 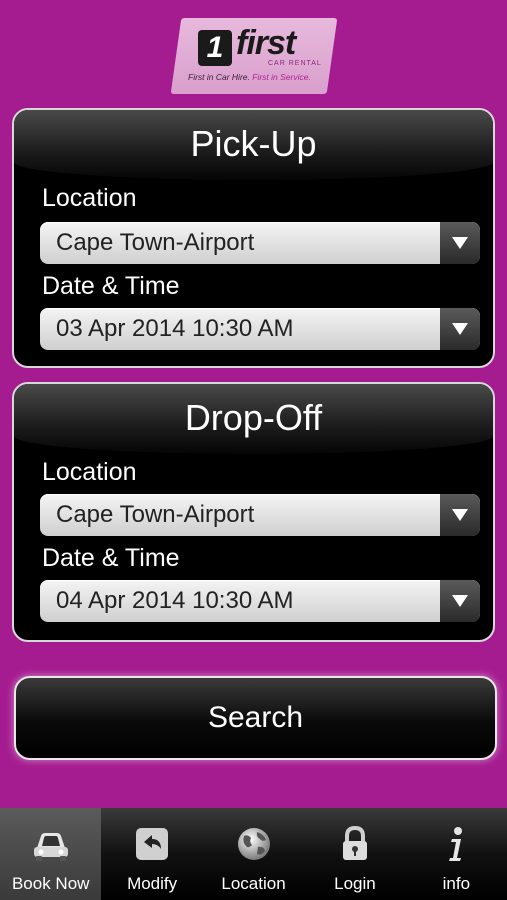 I want to click on car-icon, so click(x=50, y=847).